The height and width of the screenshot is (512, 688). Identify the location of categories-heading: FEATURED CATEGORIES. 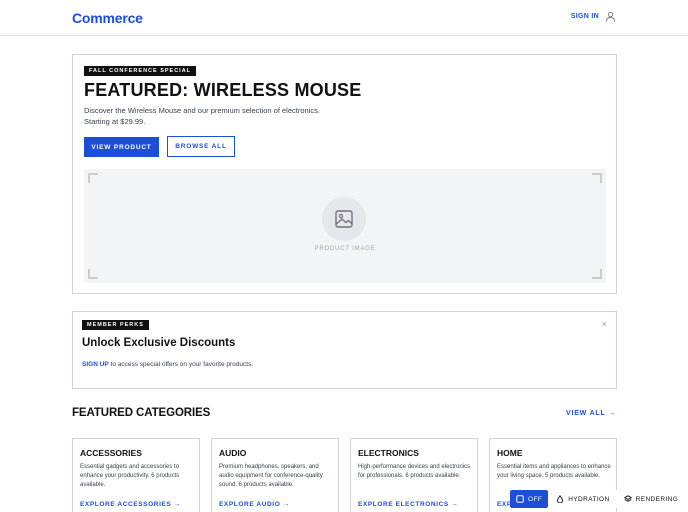
(141, 413).